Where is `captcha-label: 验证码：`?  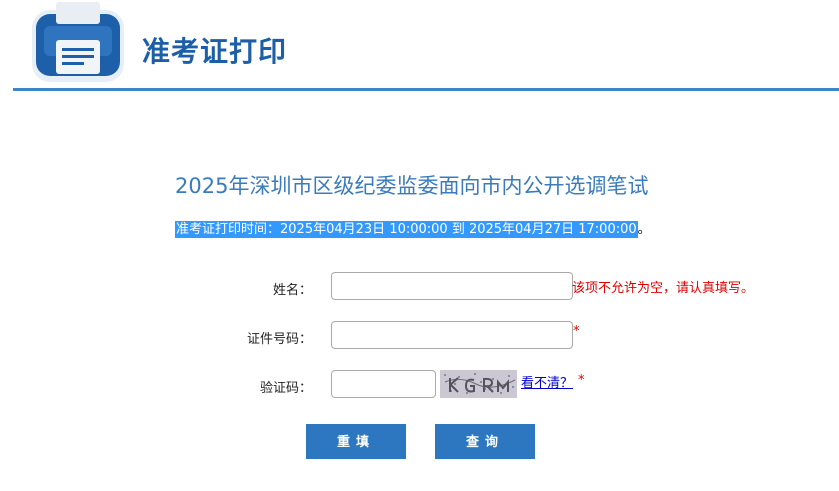 captcha-label: 验证码： is located at coordinates (285, 388).